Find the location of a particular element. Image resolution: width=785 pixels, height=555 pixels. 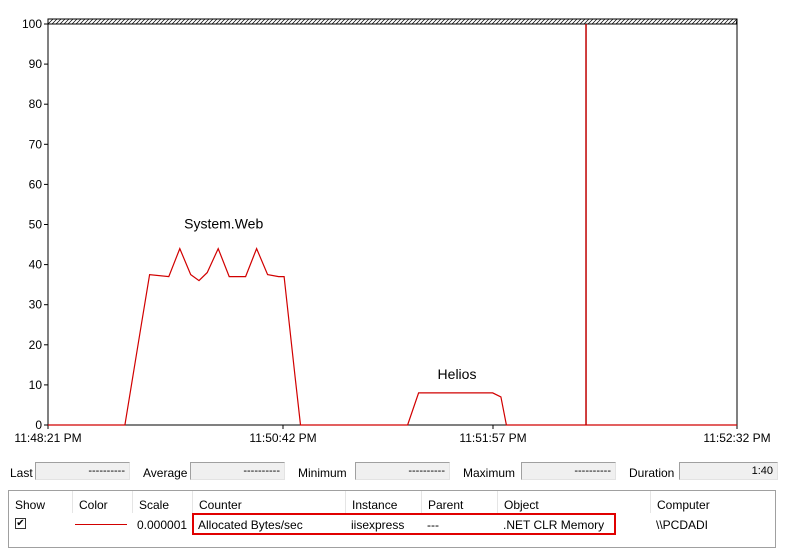

col-header-parent: Parent is located at coordinates (460, 502).